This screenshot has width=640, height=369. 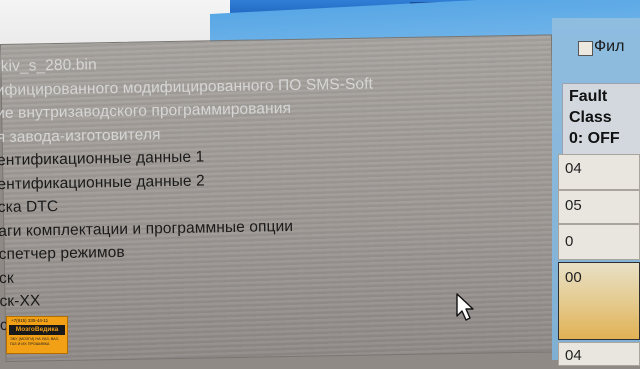 I want to click on fault-header-line: Fault, so click(x=588, y=96).